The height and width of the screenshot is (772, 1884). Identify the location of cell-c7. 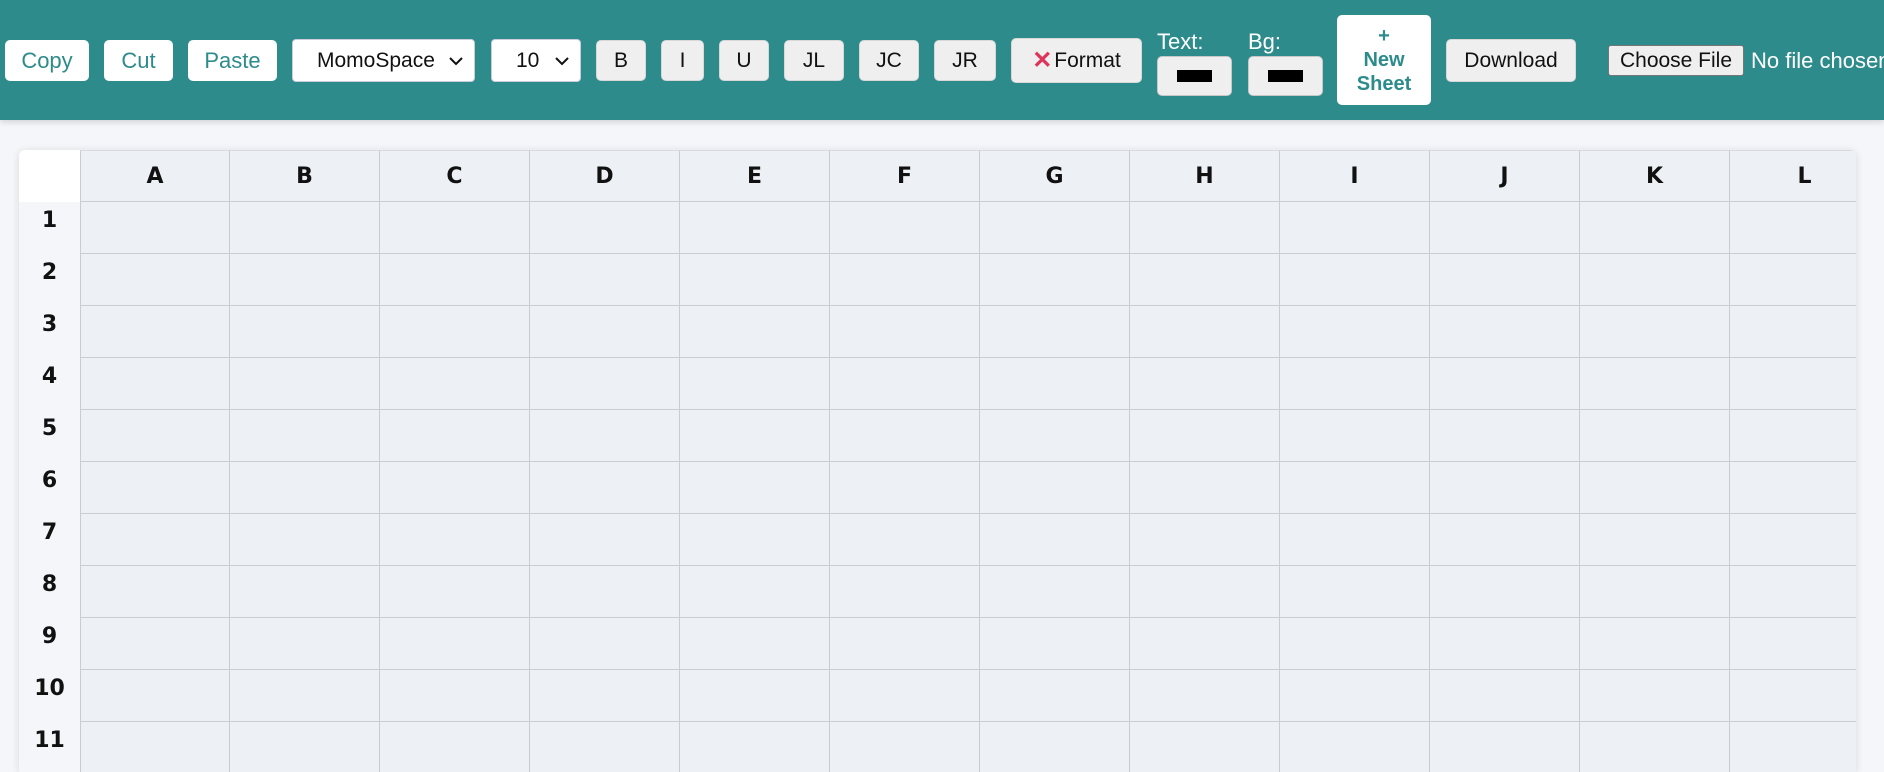
(455, 540).